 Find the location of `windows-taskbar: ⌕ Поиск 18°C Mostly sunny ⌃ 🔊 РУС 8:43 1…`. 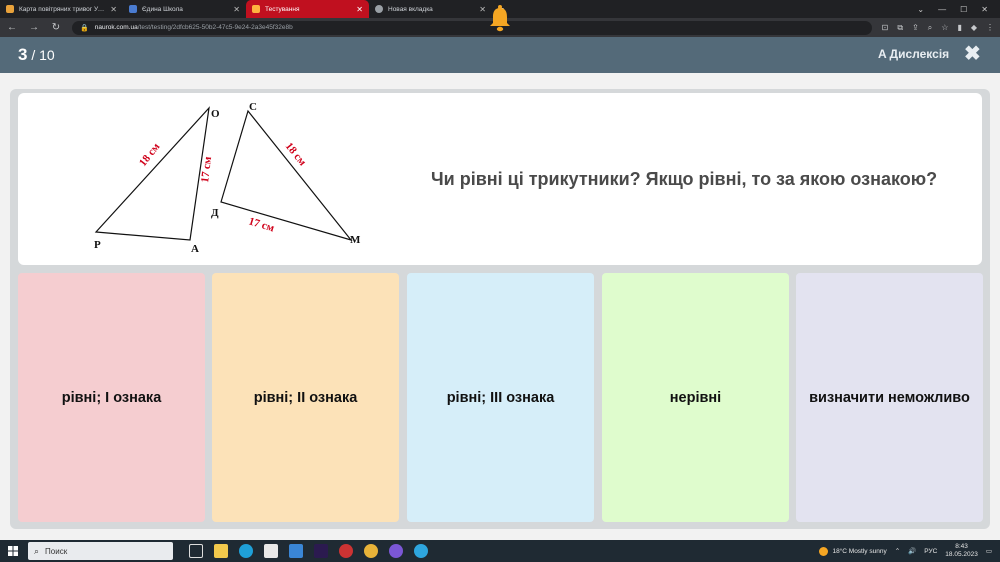

windows-taskbar: ⌕ Поиск 18°C Mostly sunny ⌃ 🔊 РУС 8:43 1… is located at coordinates (500, 551).